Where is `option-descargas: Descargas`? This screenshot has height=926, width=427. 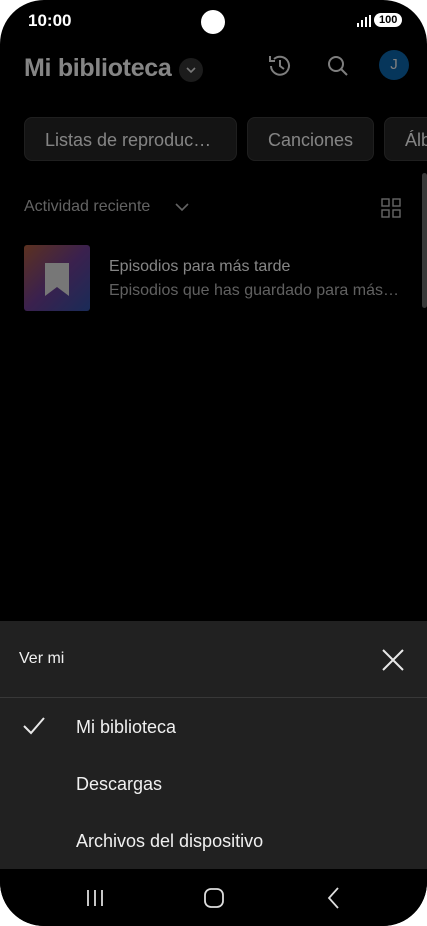 option-descargas: Descargas is located at coordinates (213, 784).